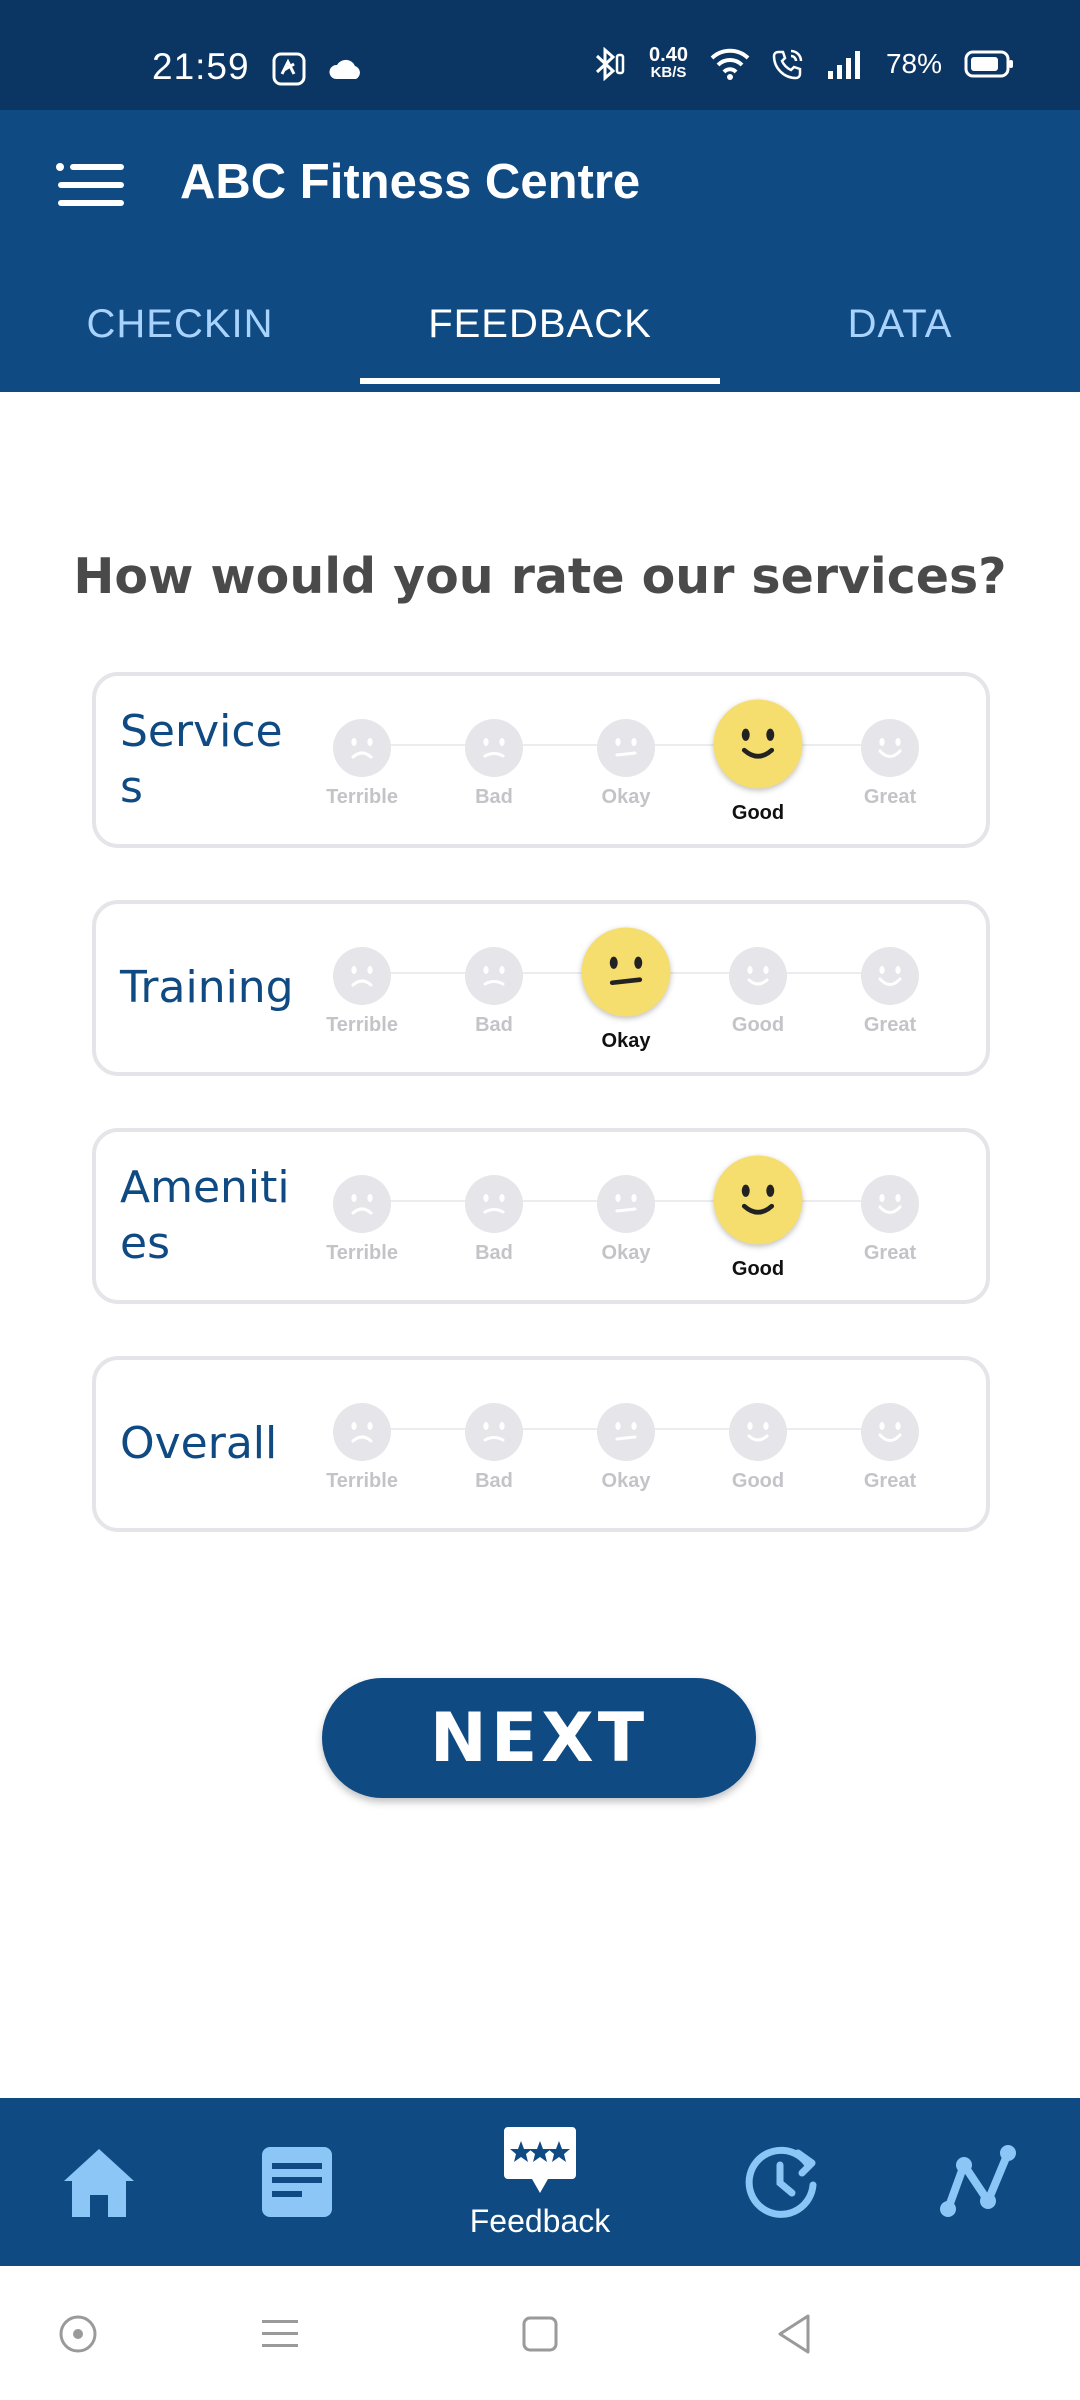 The width and height of the screenshot is (1080, 2400). What do you see at coordinates (539, 1738) in the screenshot?
I see `next-button: NEXT` at bounding box center [539, 1738].